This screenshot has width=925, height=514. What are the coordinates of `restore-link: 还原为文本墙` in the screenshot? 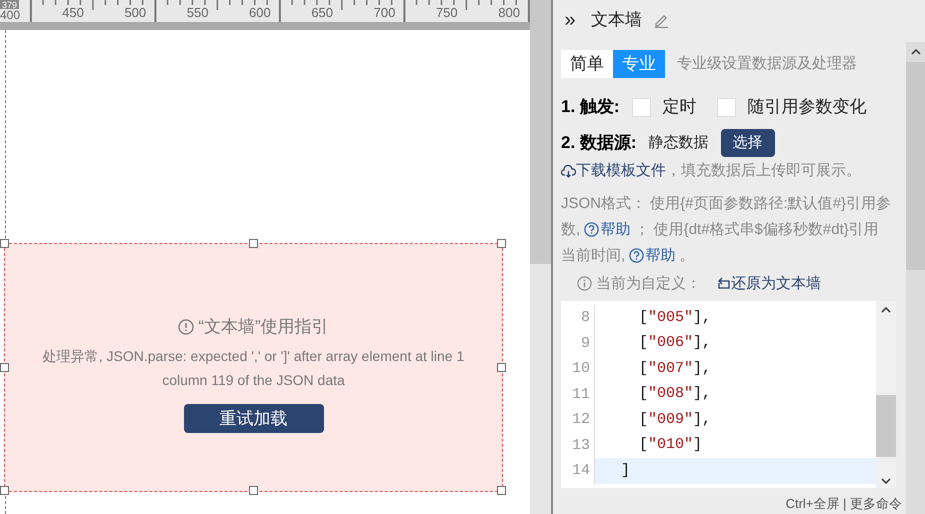 It's located at (769, 284).